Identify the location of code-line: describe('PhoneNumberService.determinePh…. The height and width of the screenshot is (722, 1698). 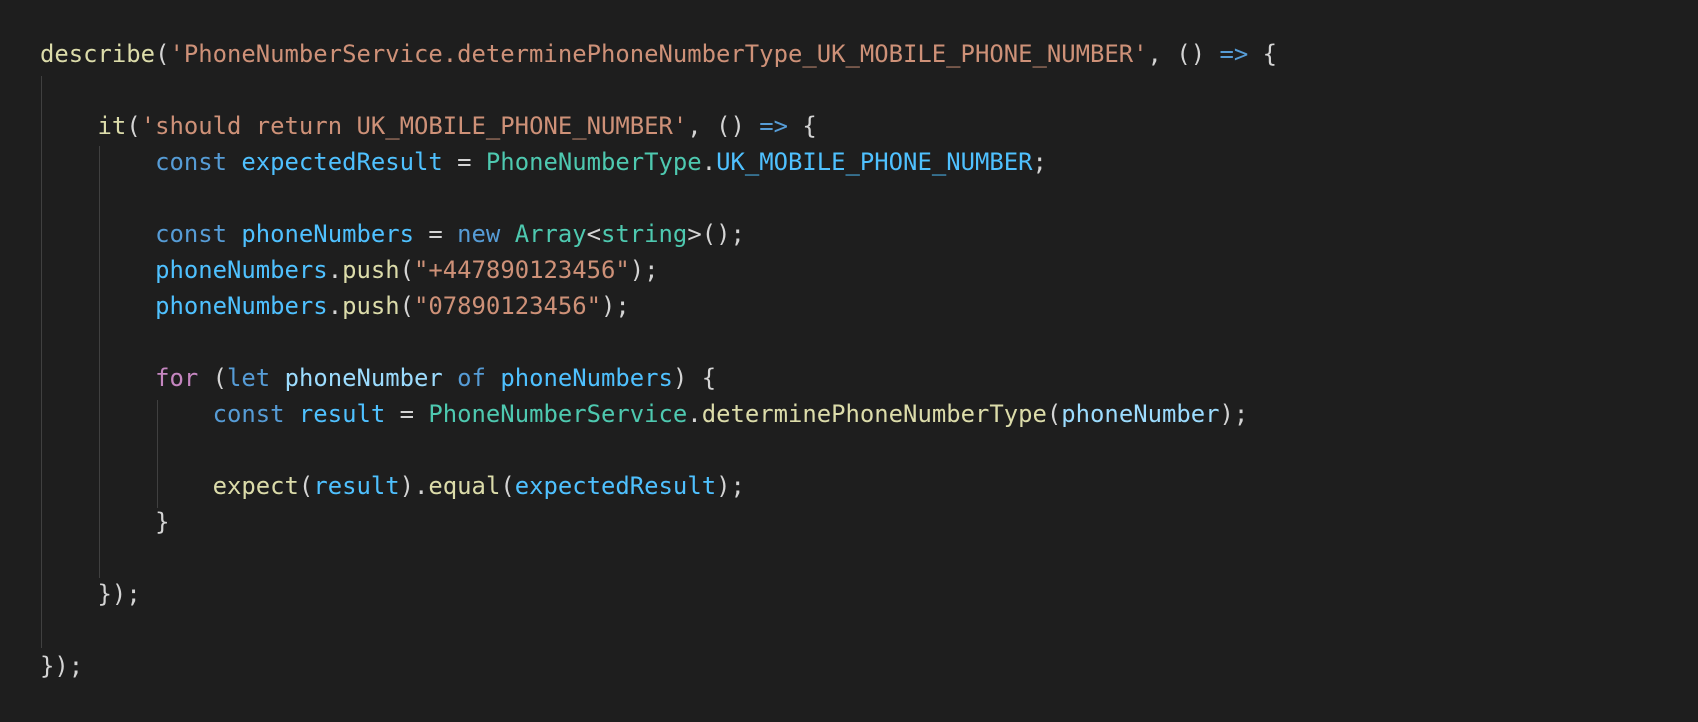
(658, 54).